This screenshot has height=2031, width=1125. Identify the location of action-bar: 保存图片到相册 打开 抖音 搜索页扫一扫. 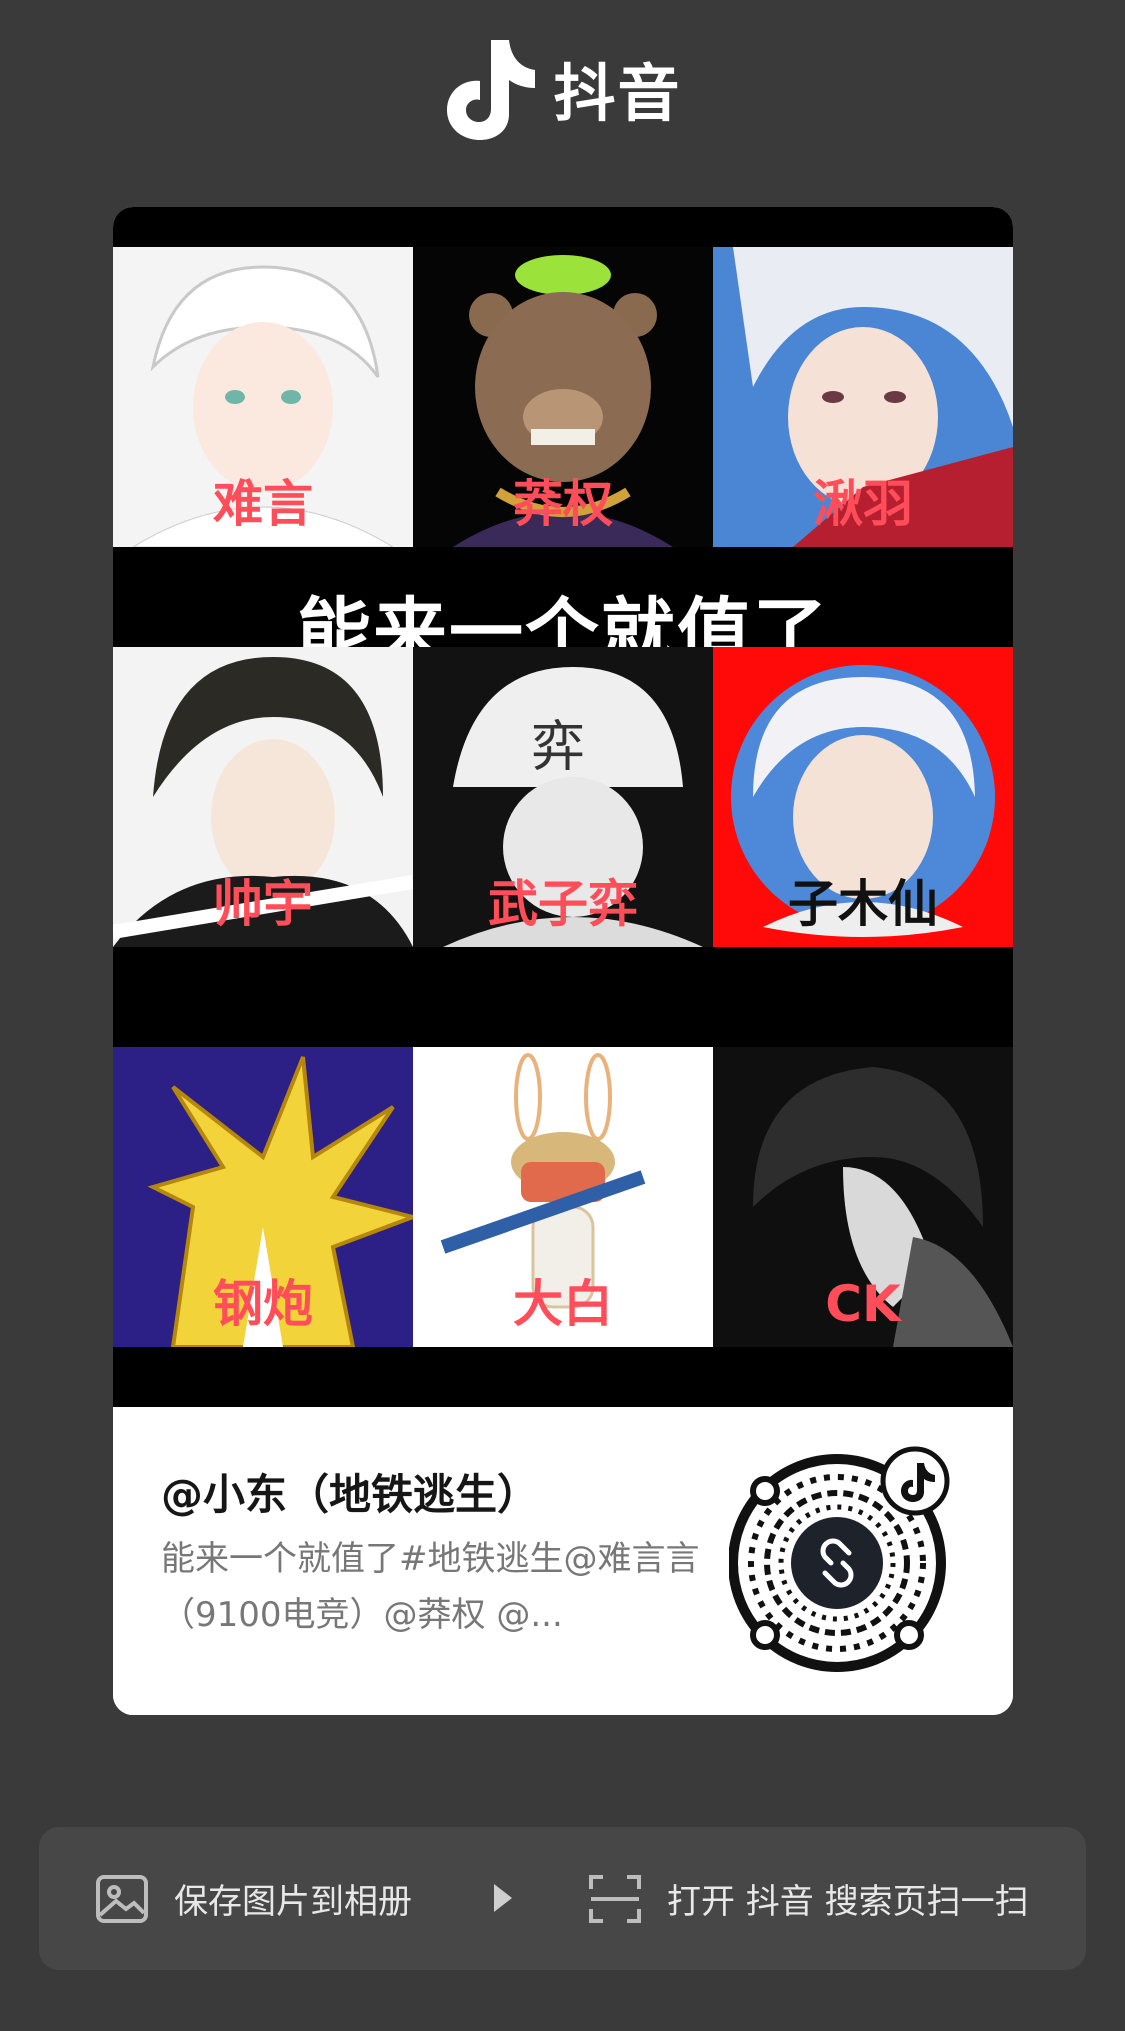
(562, 1898).